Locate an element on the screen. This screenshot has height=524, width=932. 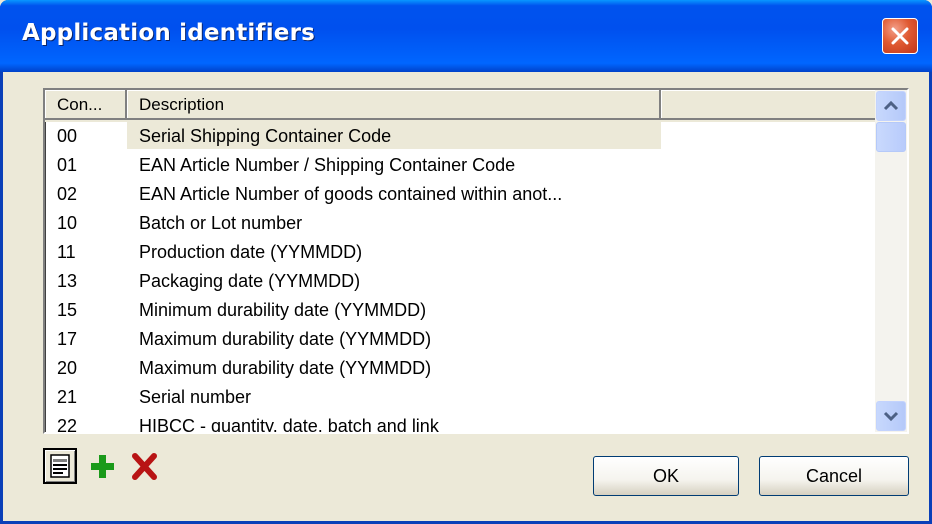
item-code: 15 is located at coordinates (67, 310).